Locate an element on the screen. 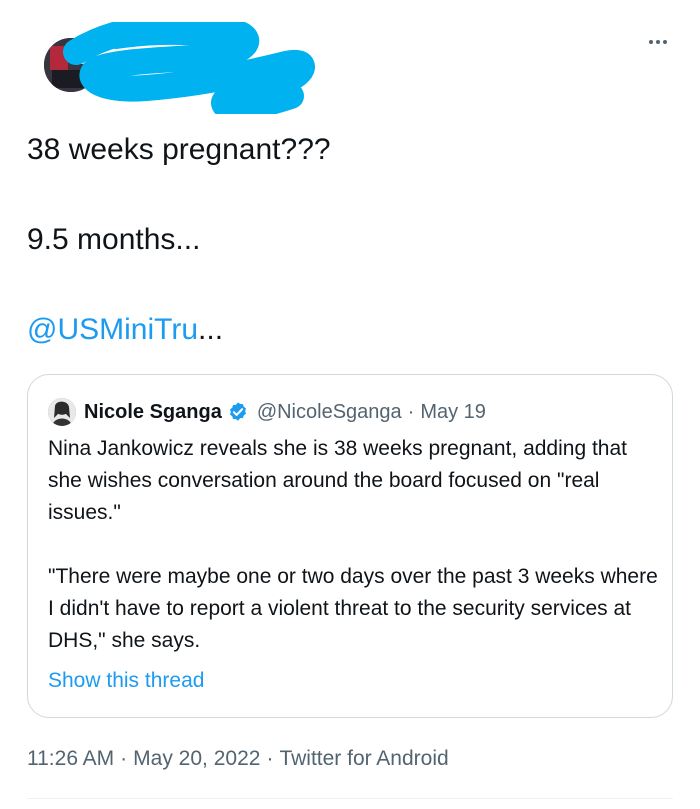  more-horizontal-icon is located at coordinates (658, 42).